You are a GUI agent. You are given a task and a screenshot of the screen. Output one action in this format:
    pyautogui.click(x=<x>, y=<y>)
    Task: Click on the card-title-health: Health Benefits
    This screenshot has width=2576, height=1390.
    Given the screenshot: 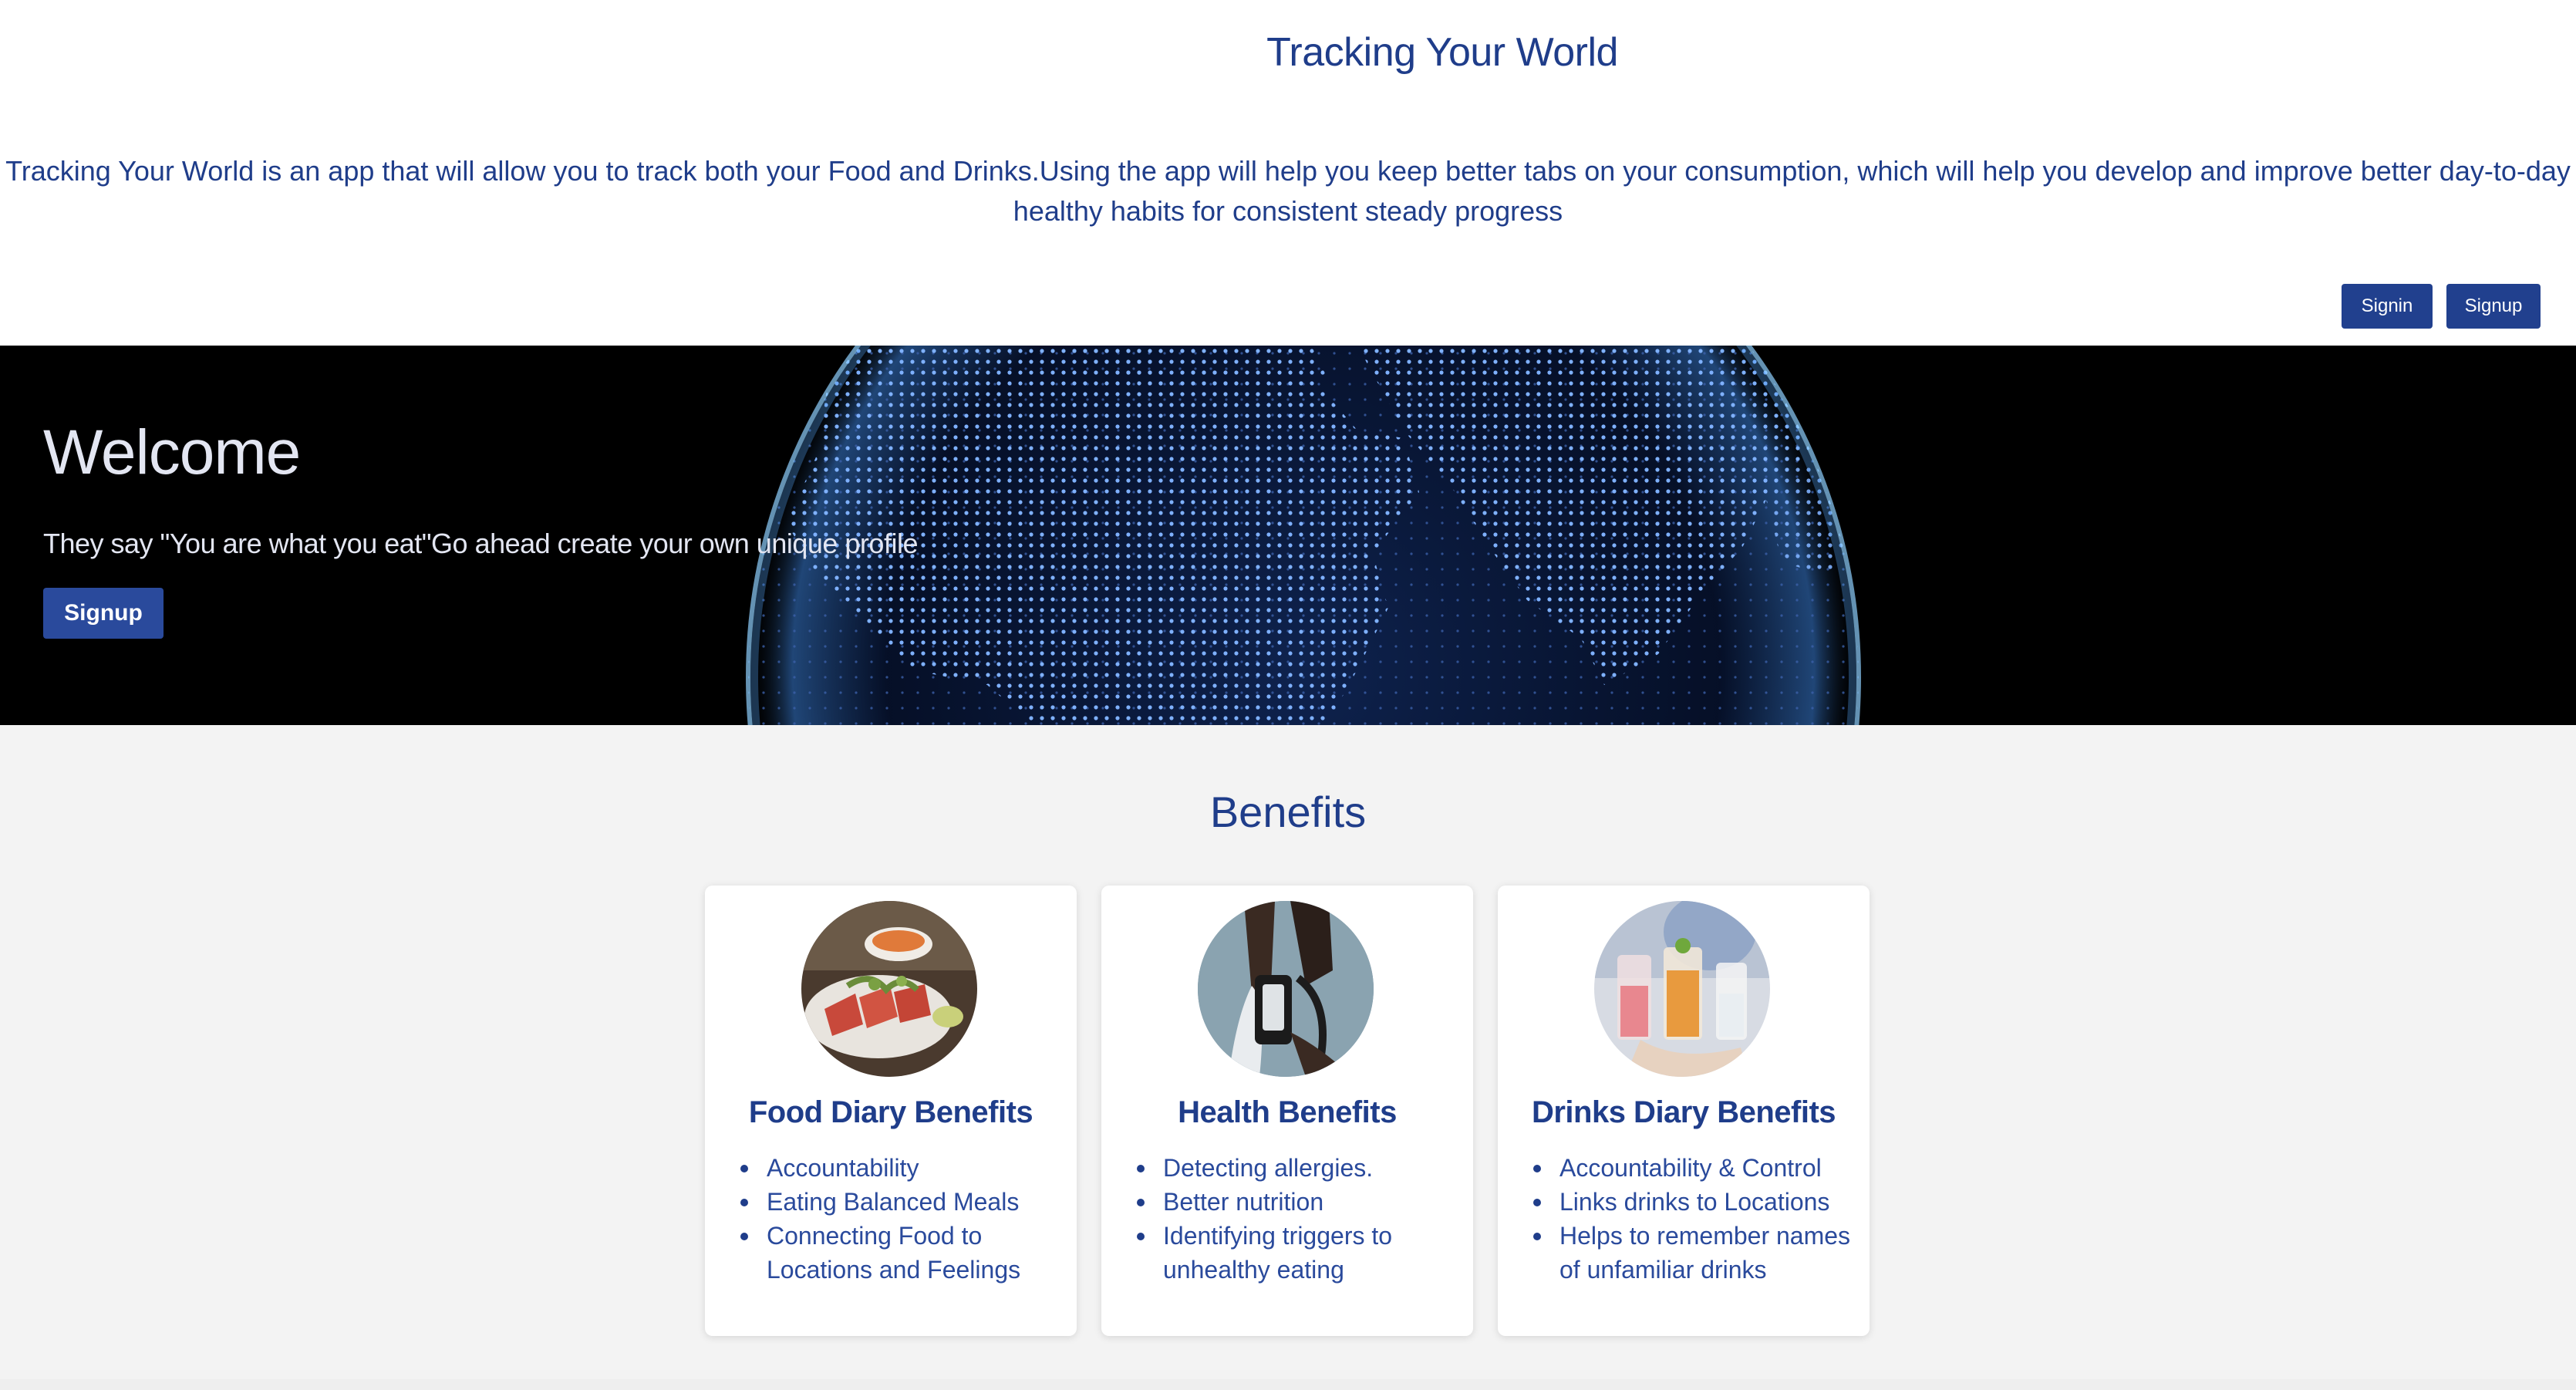 What is the action you would take?
    pyautogui.click(x=1287, y=1112)
    